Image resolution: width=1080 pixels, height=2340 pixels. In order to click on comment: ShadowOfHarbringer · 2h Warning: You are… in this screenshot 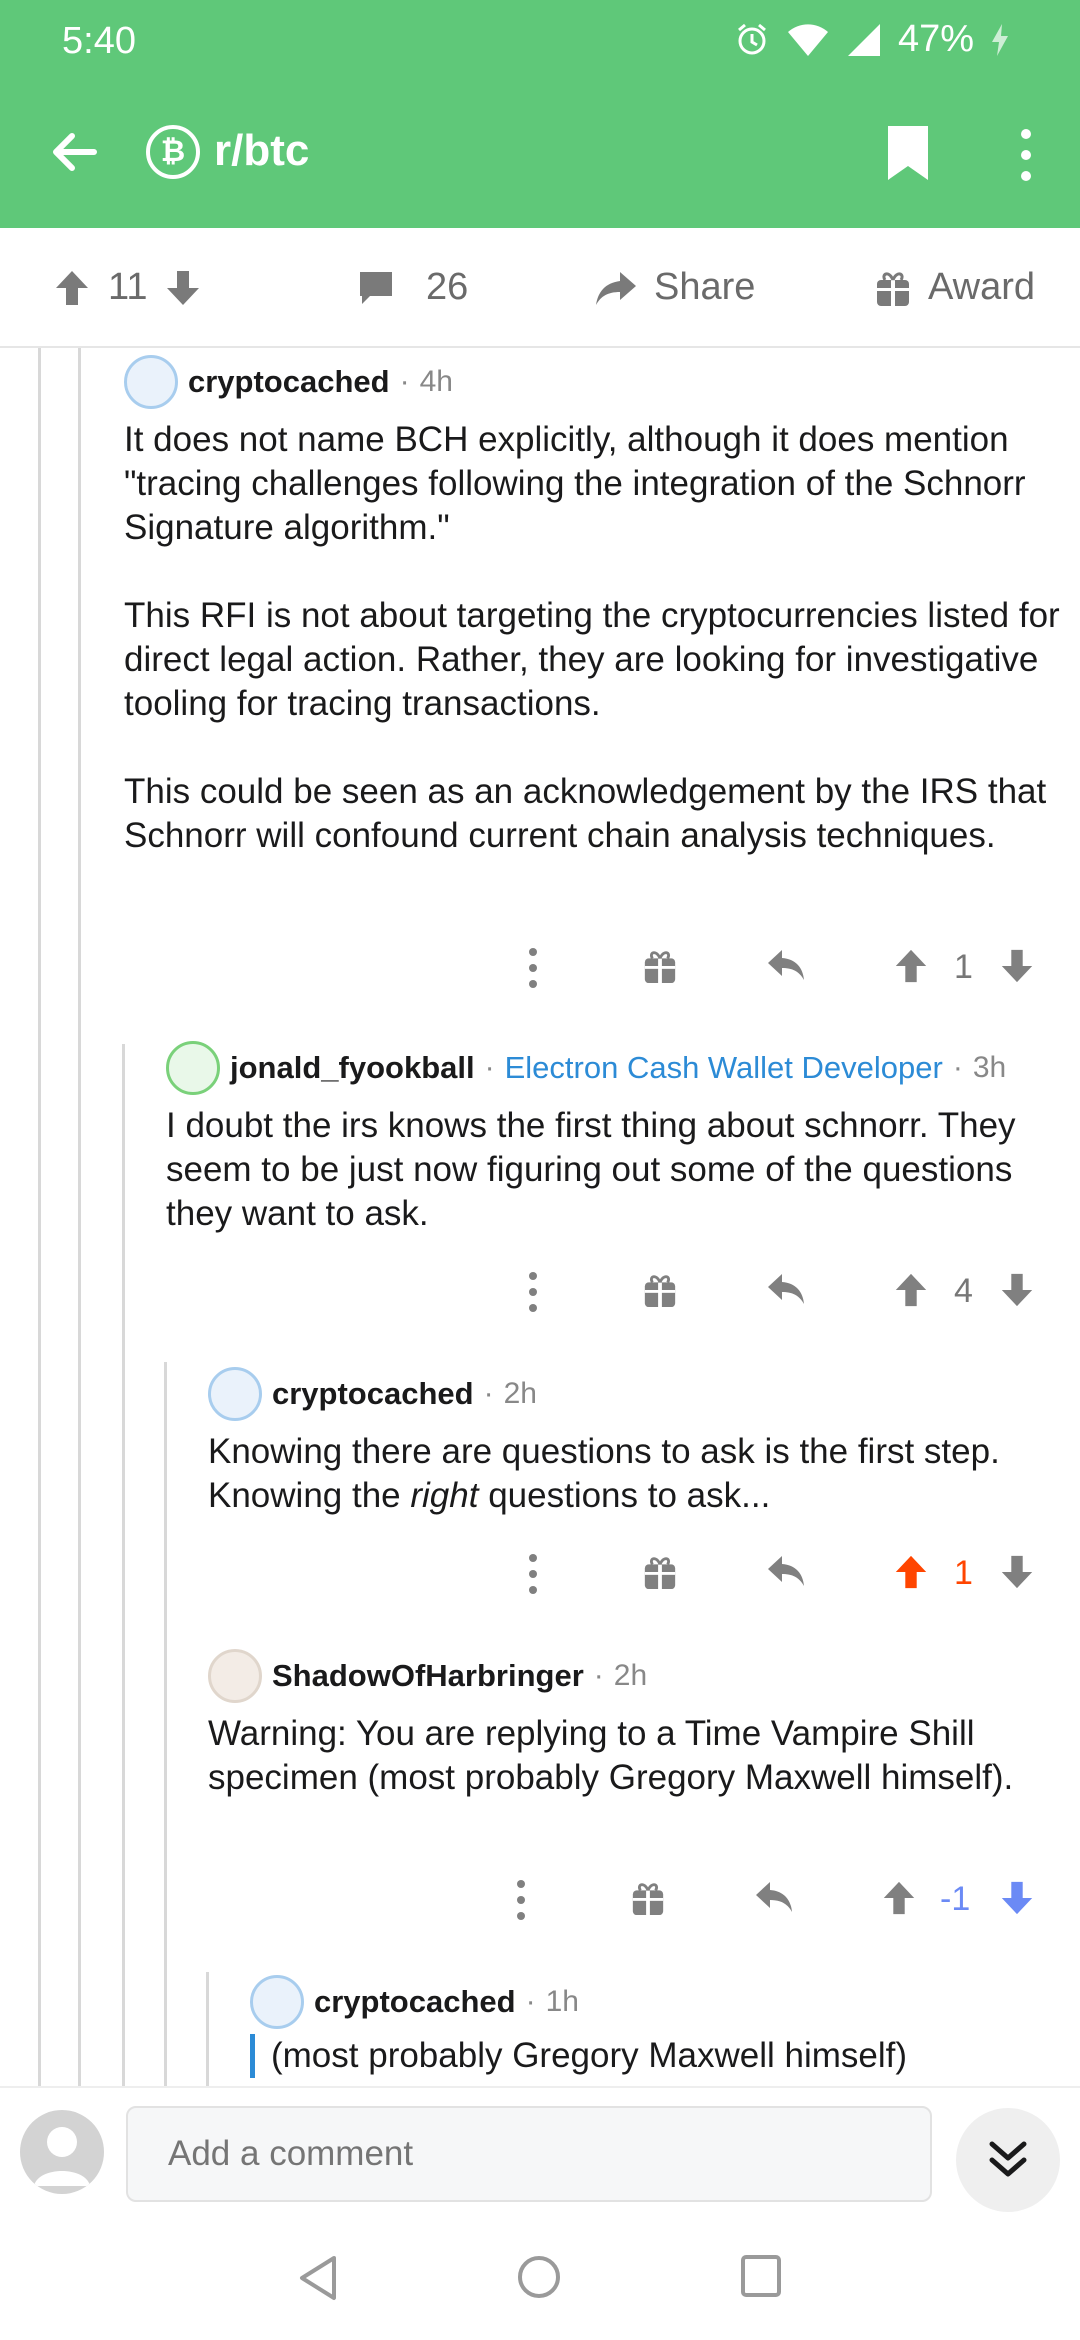, I will do `click(638, 1724)`.